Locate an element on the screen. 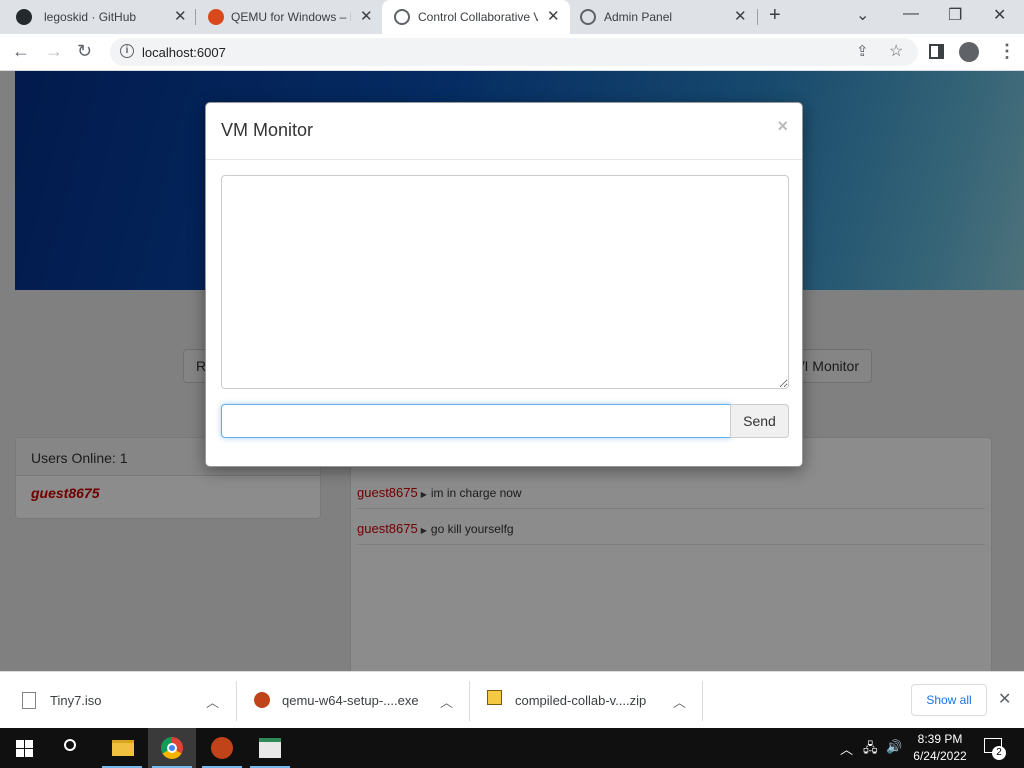 The image size is (1024, 768). folder-icon is located at coordinates (123, 748).